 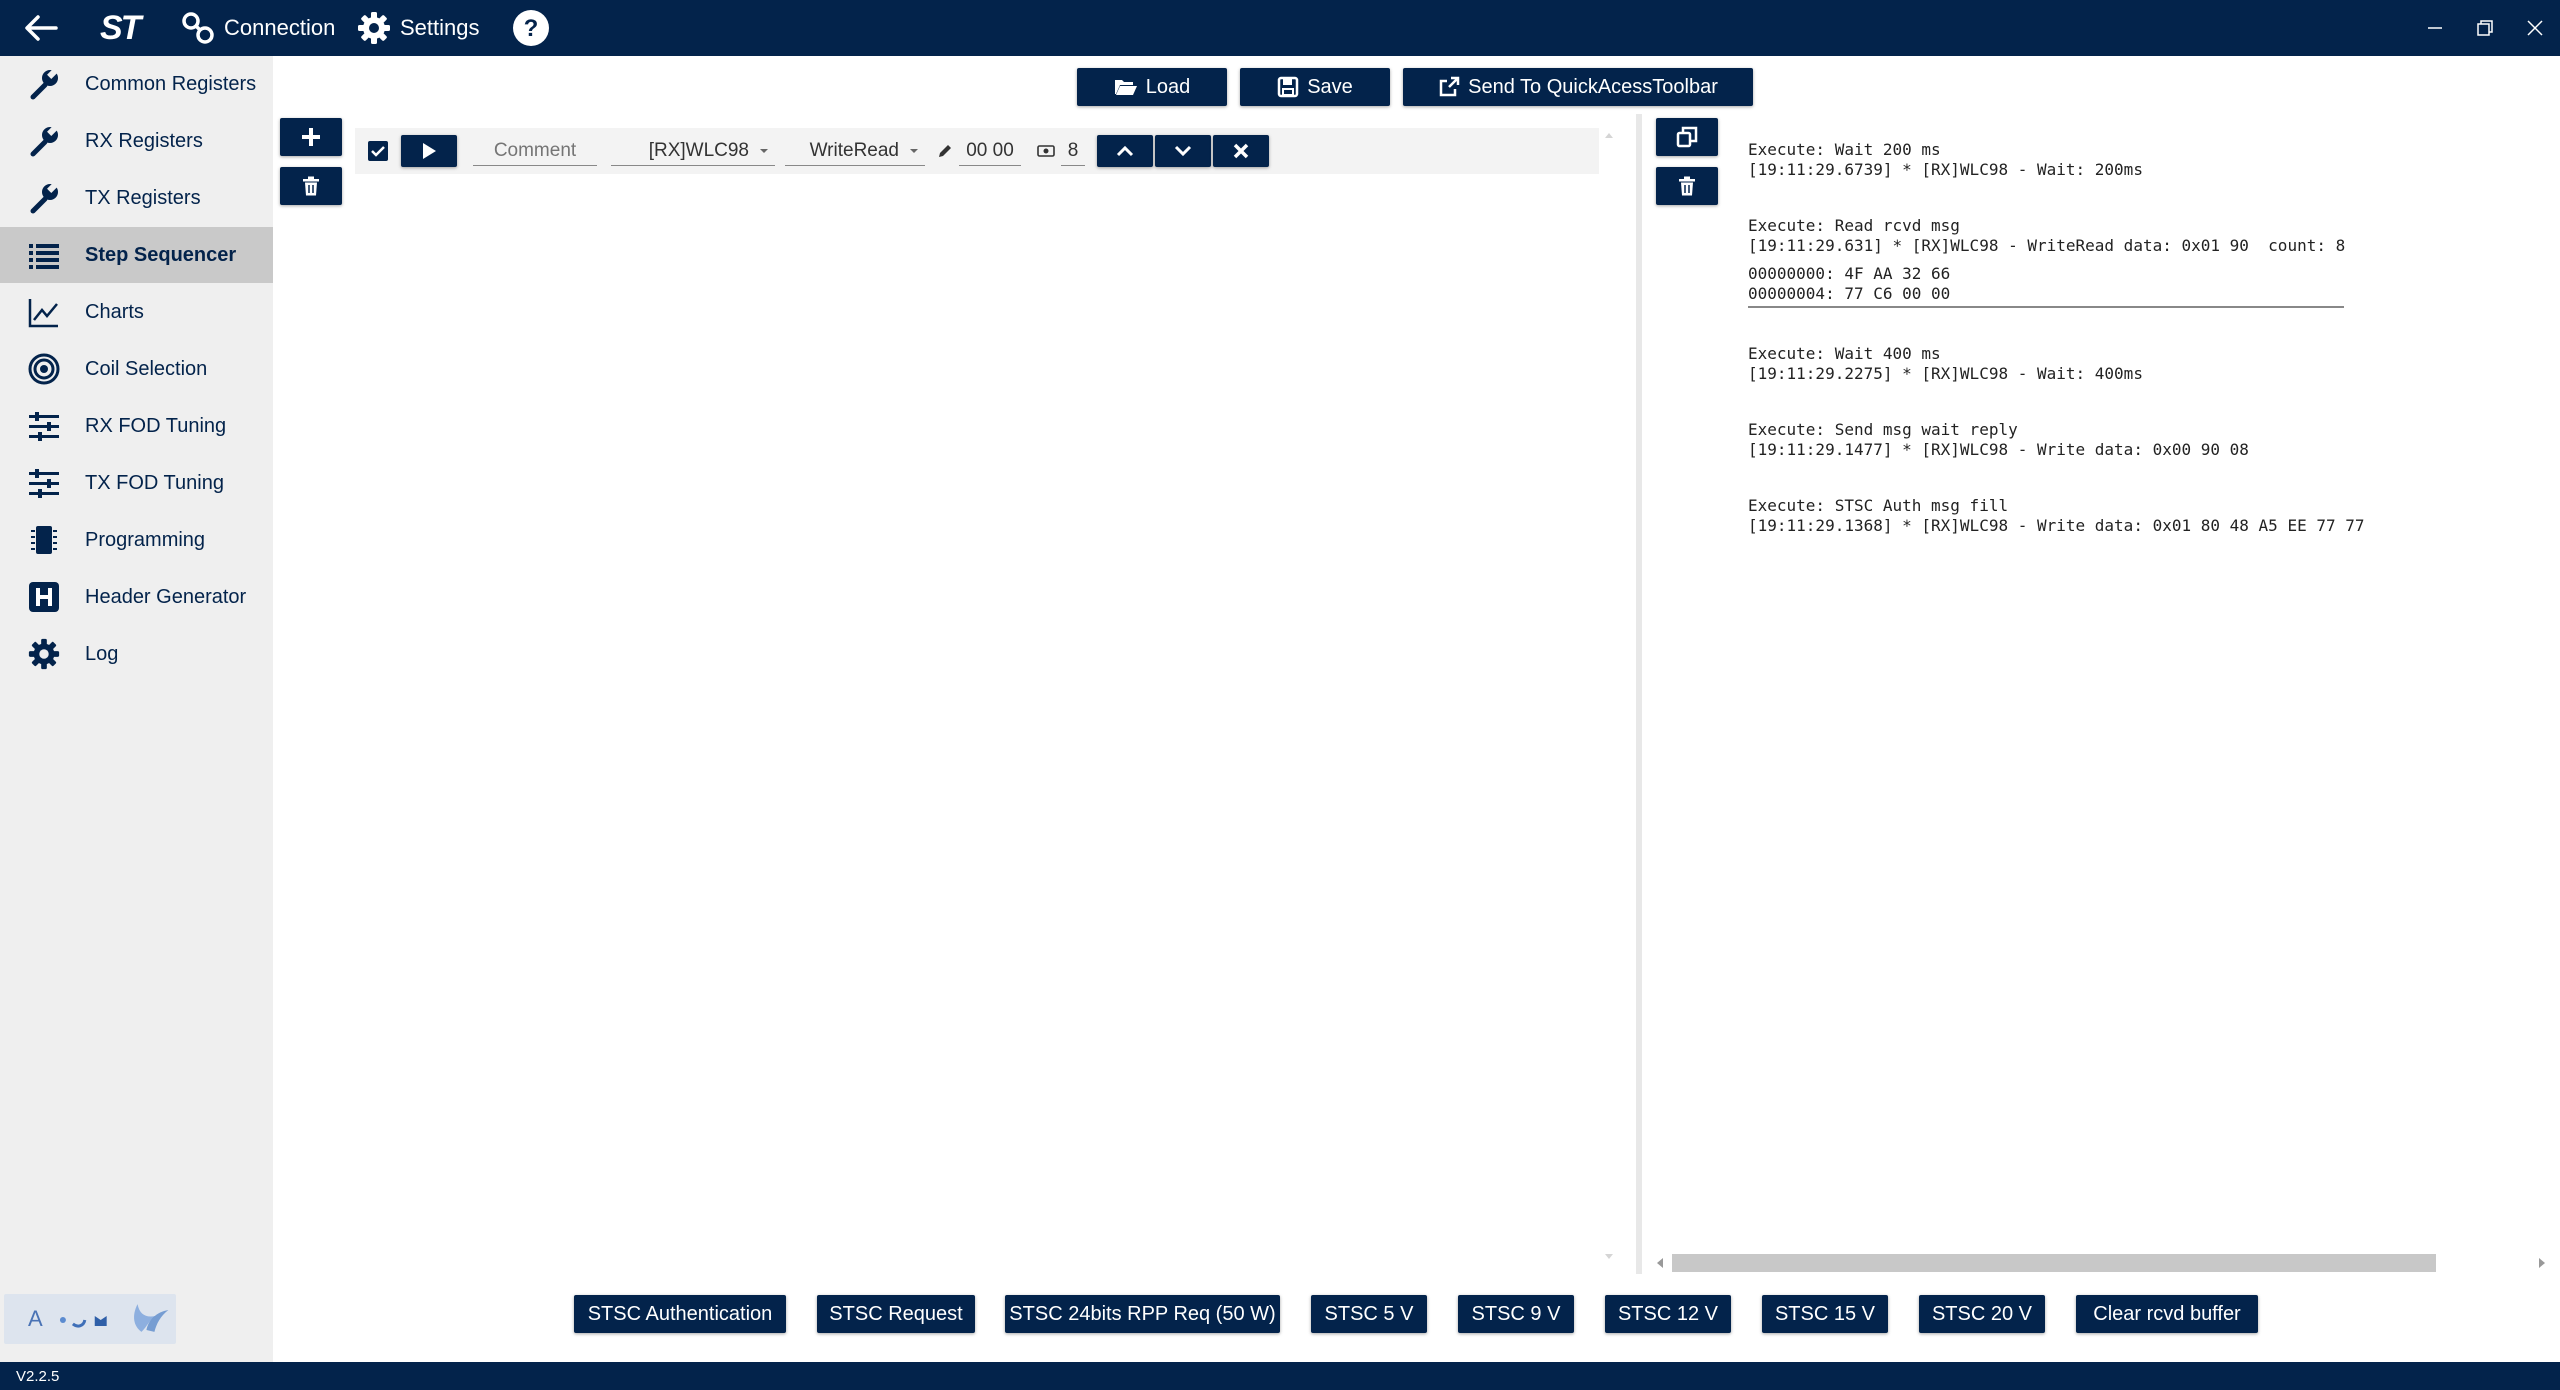 I want to click on save-button: Save, so click(x=1315, y=87).